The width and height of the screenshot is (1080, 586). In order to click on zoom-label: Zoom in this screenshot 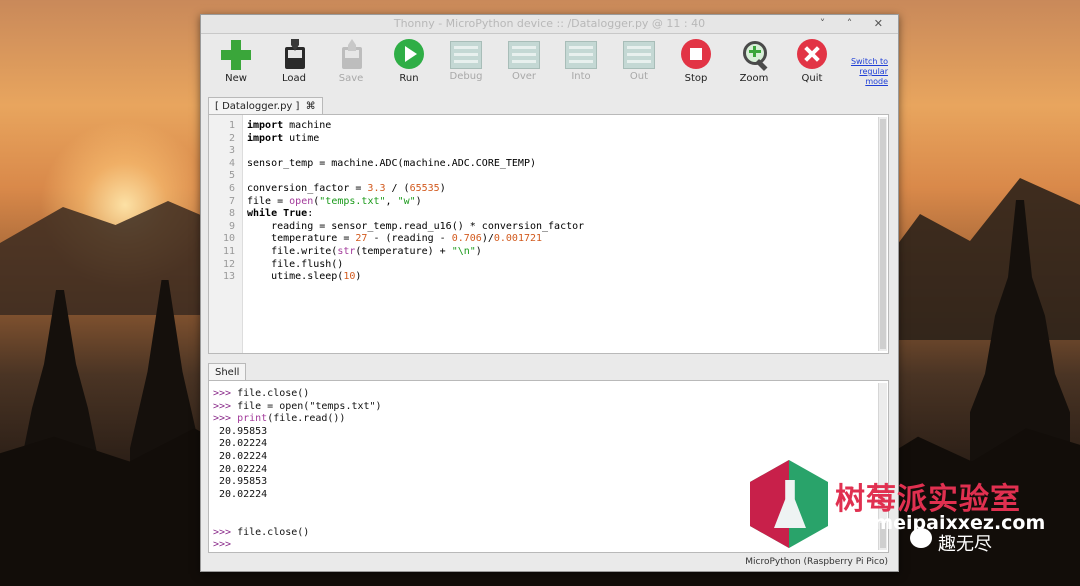, I will do `click(754, 78)`.